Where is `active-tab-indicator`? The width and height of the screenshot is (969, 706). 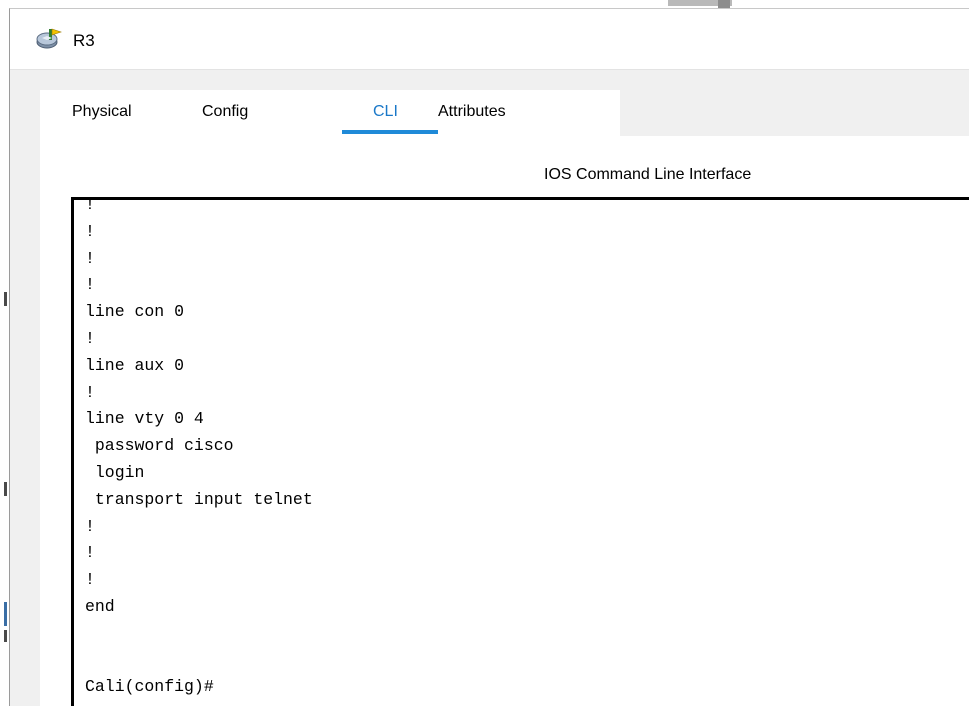 active-tab-indicator is located at coordinates (390, 132).